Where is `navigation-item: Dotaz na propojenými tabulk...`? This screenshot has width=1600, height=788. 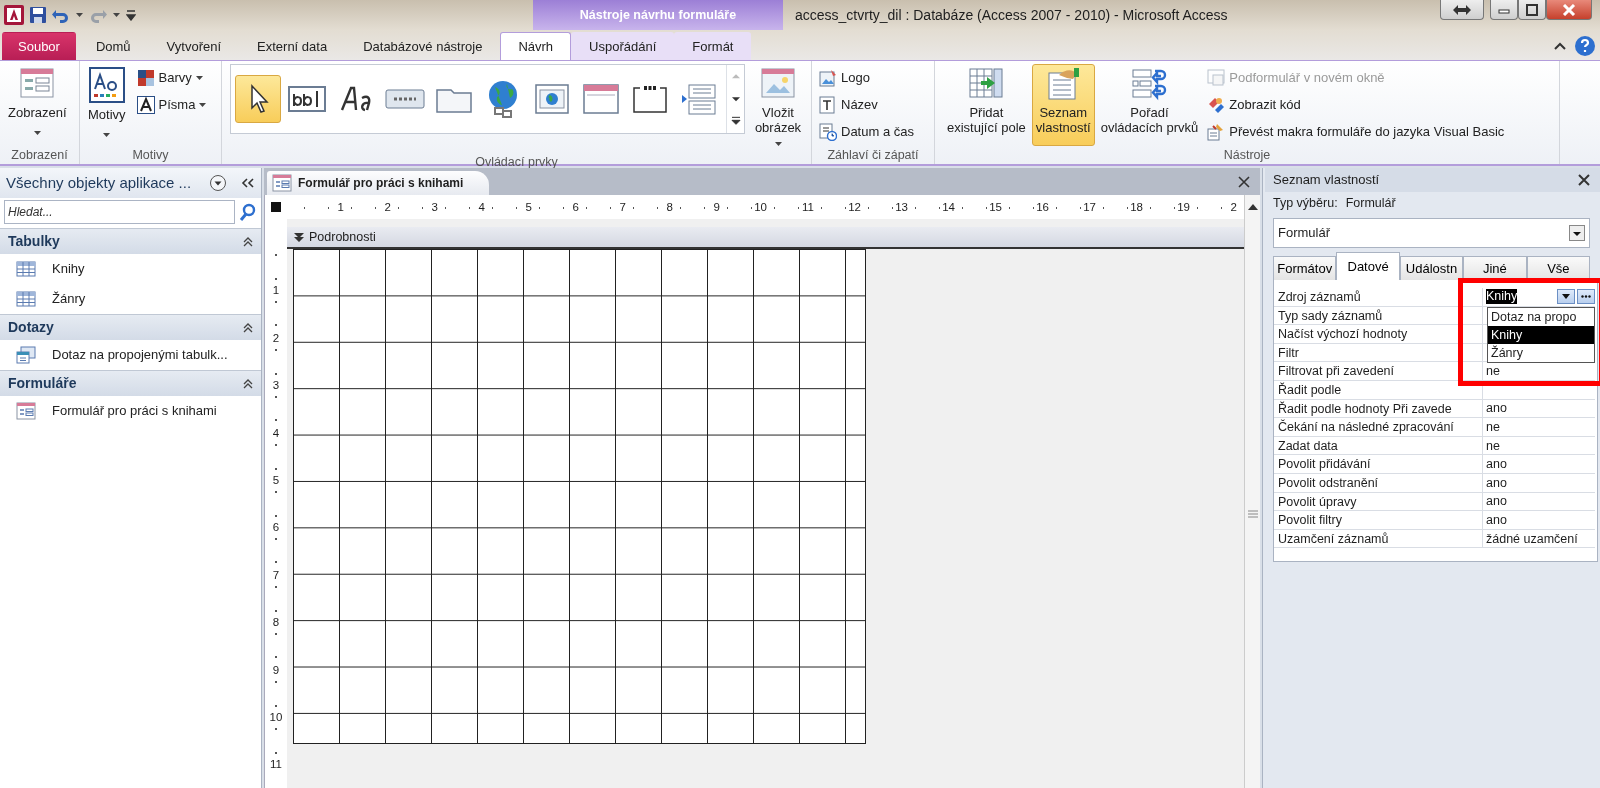
navigation-item: Dotaz na propojenými tabulk... is located at coordinates (130, 355).